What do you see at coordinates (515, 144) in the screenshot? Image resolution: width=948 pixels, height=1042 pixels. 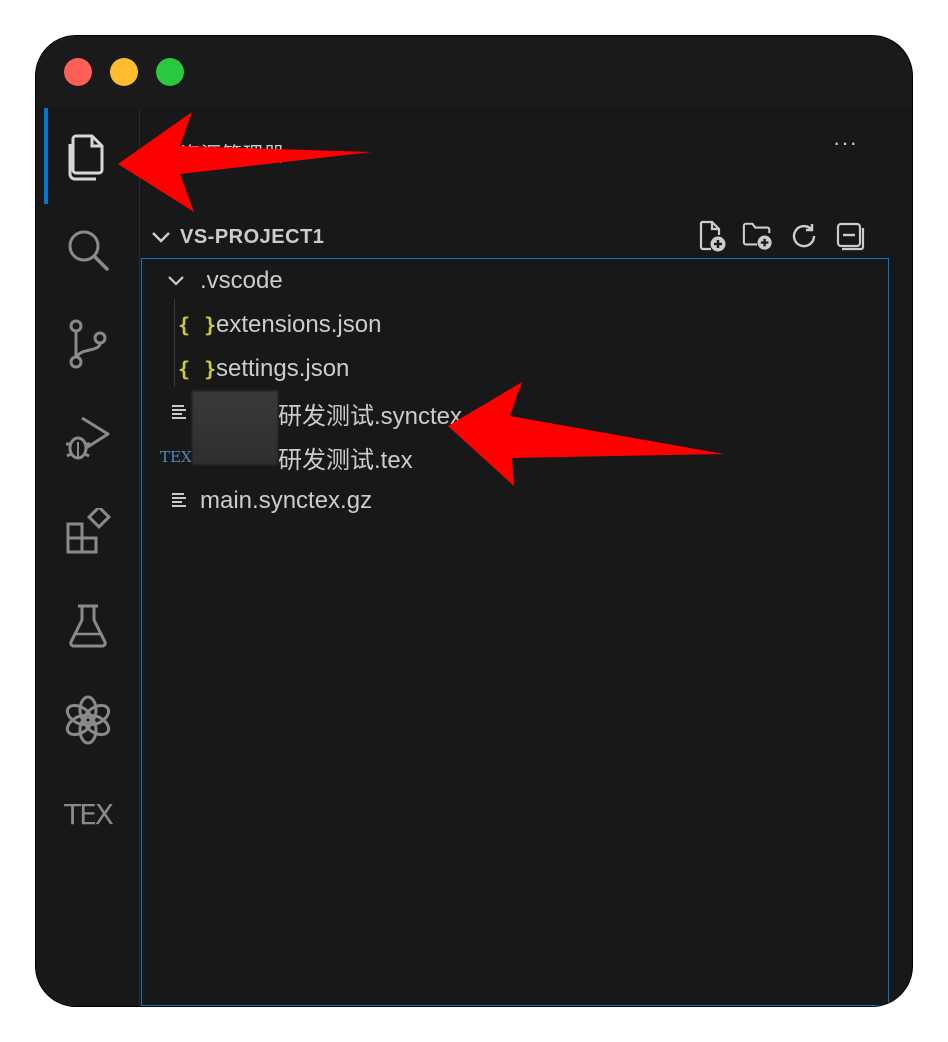 I see `sidebar-header: 资源管理器 ···` at bounding box center [515, 144].